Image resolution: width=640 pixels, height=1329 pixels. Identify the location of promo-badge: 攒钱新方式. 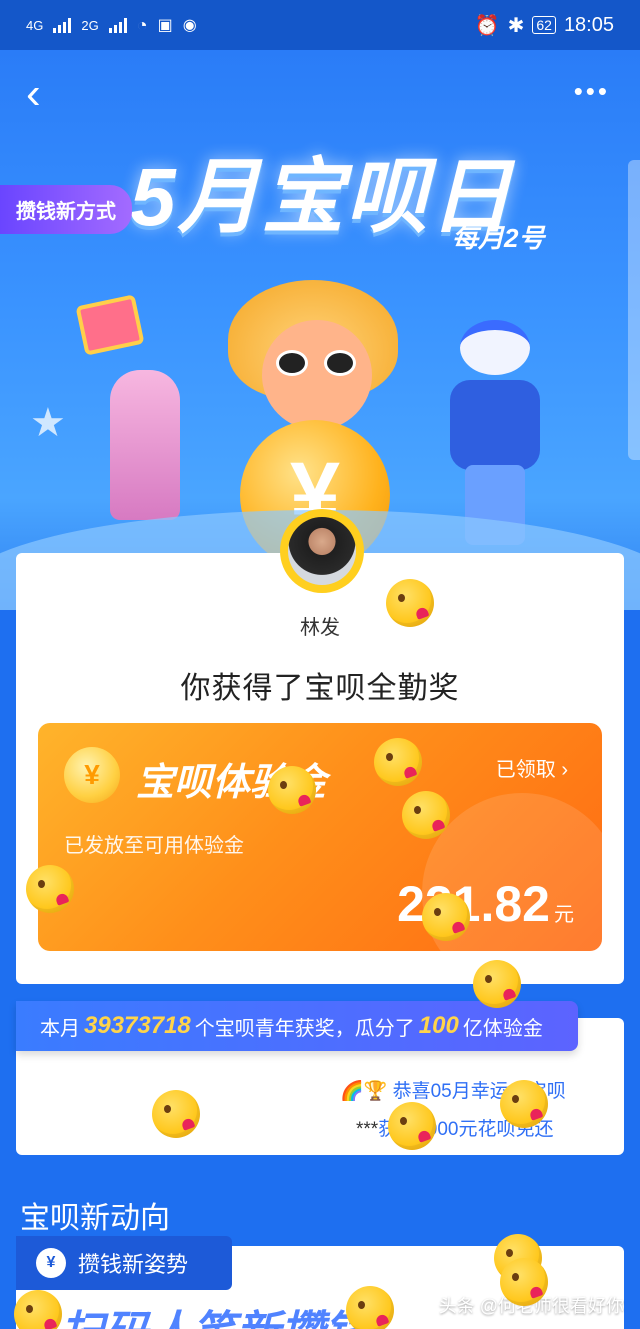
(66, 209).